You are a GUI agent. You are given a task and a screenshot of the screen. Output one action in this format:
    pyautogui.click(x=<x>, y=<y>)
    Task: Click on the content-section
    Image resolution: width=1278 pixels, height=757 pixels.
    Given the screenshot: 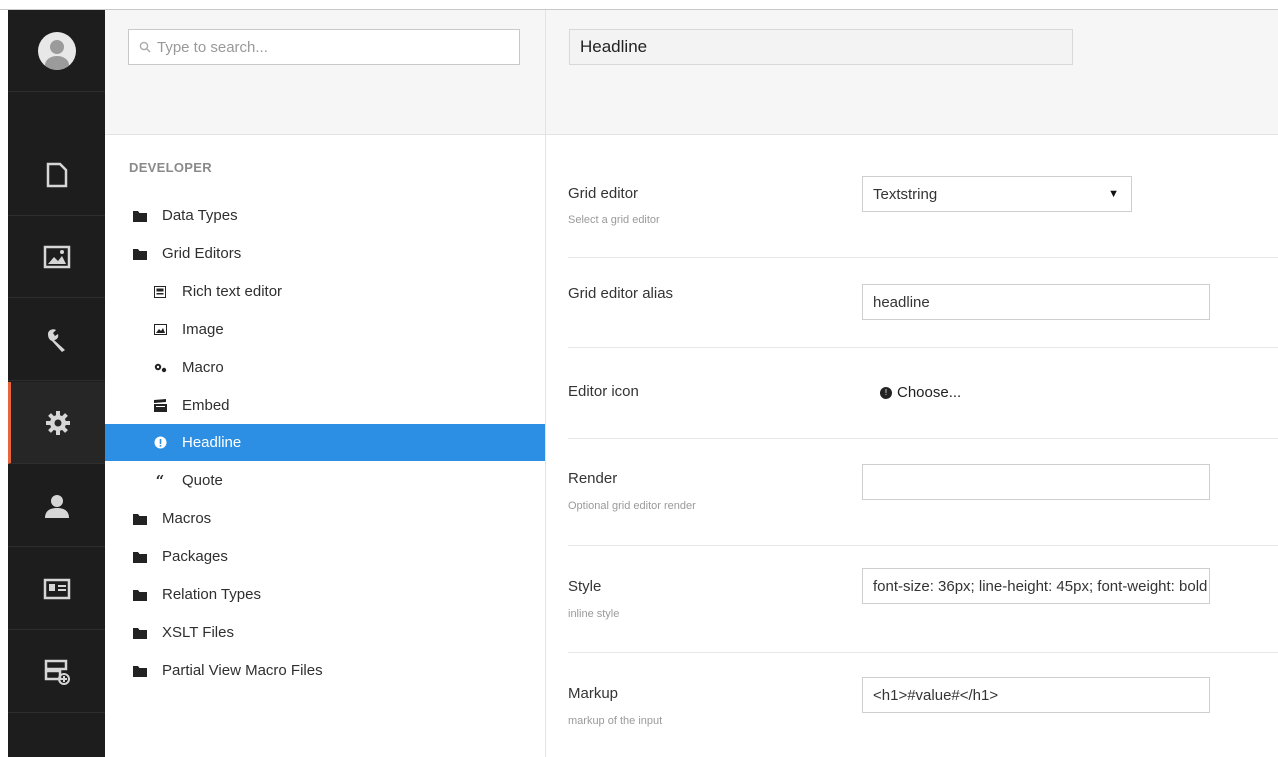 What is the action you would take?
    pyautogui.click(x=56, y=175)
    